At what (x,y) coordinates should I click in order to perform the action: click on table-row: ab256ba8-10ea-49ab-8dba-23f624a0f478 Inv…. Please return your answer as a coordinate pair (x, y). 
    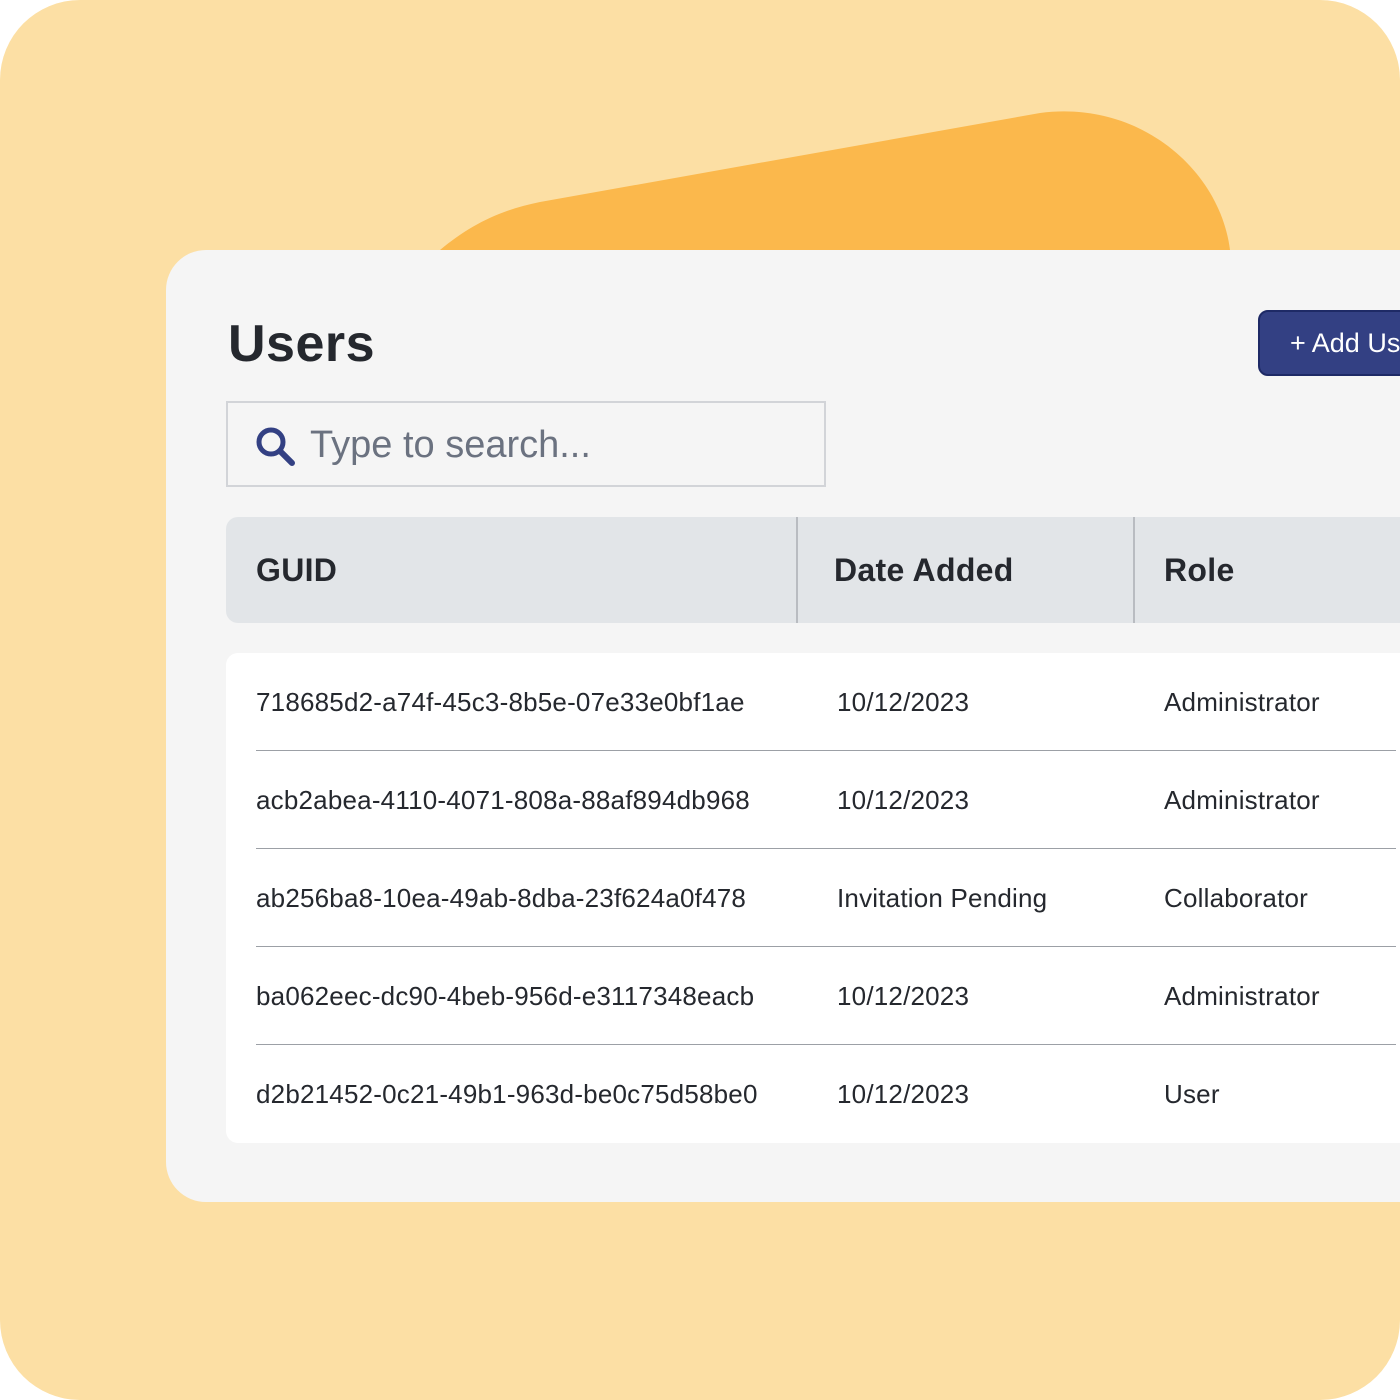
    Looking at the image, I should click on (813, 898).